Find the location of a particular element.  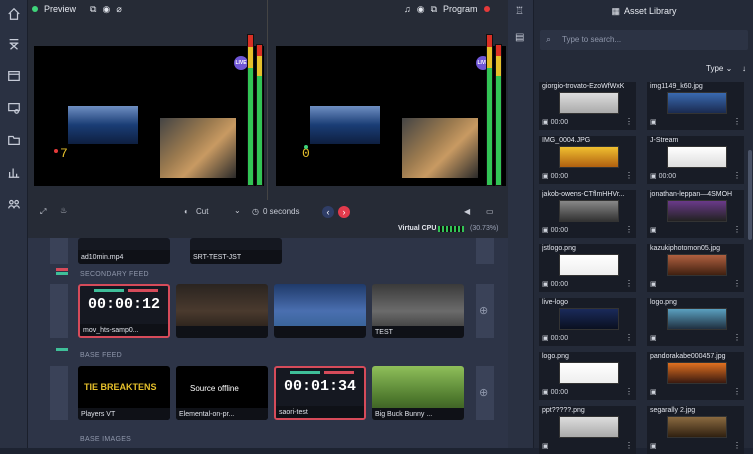

asset-tile: ppt?????.png ▣ ⋮ is located at coordinates (587, 430).